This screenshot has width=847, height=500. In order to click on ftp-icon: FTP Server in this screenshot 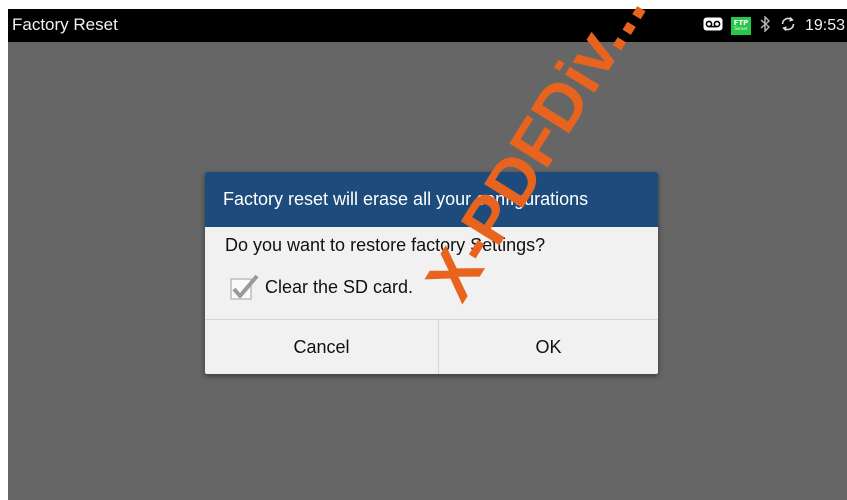, I will do `click(740, 25)`.